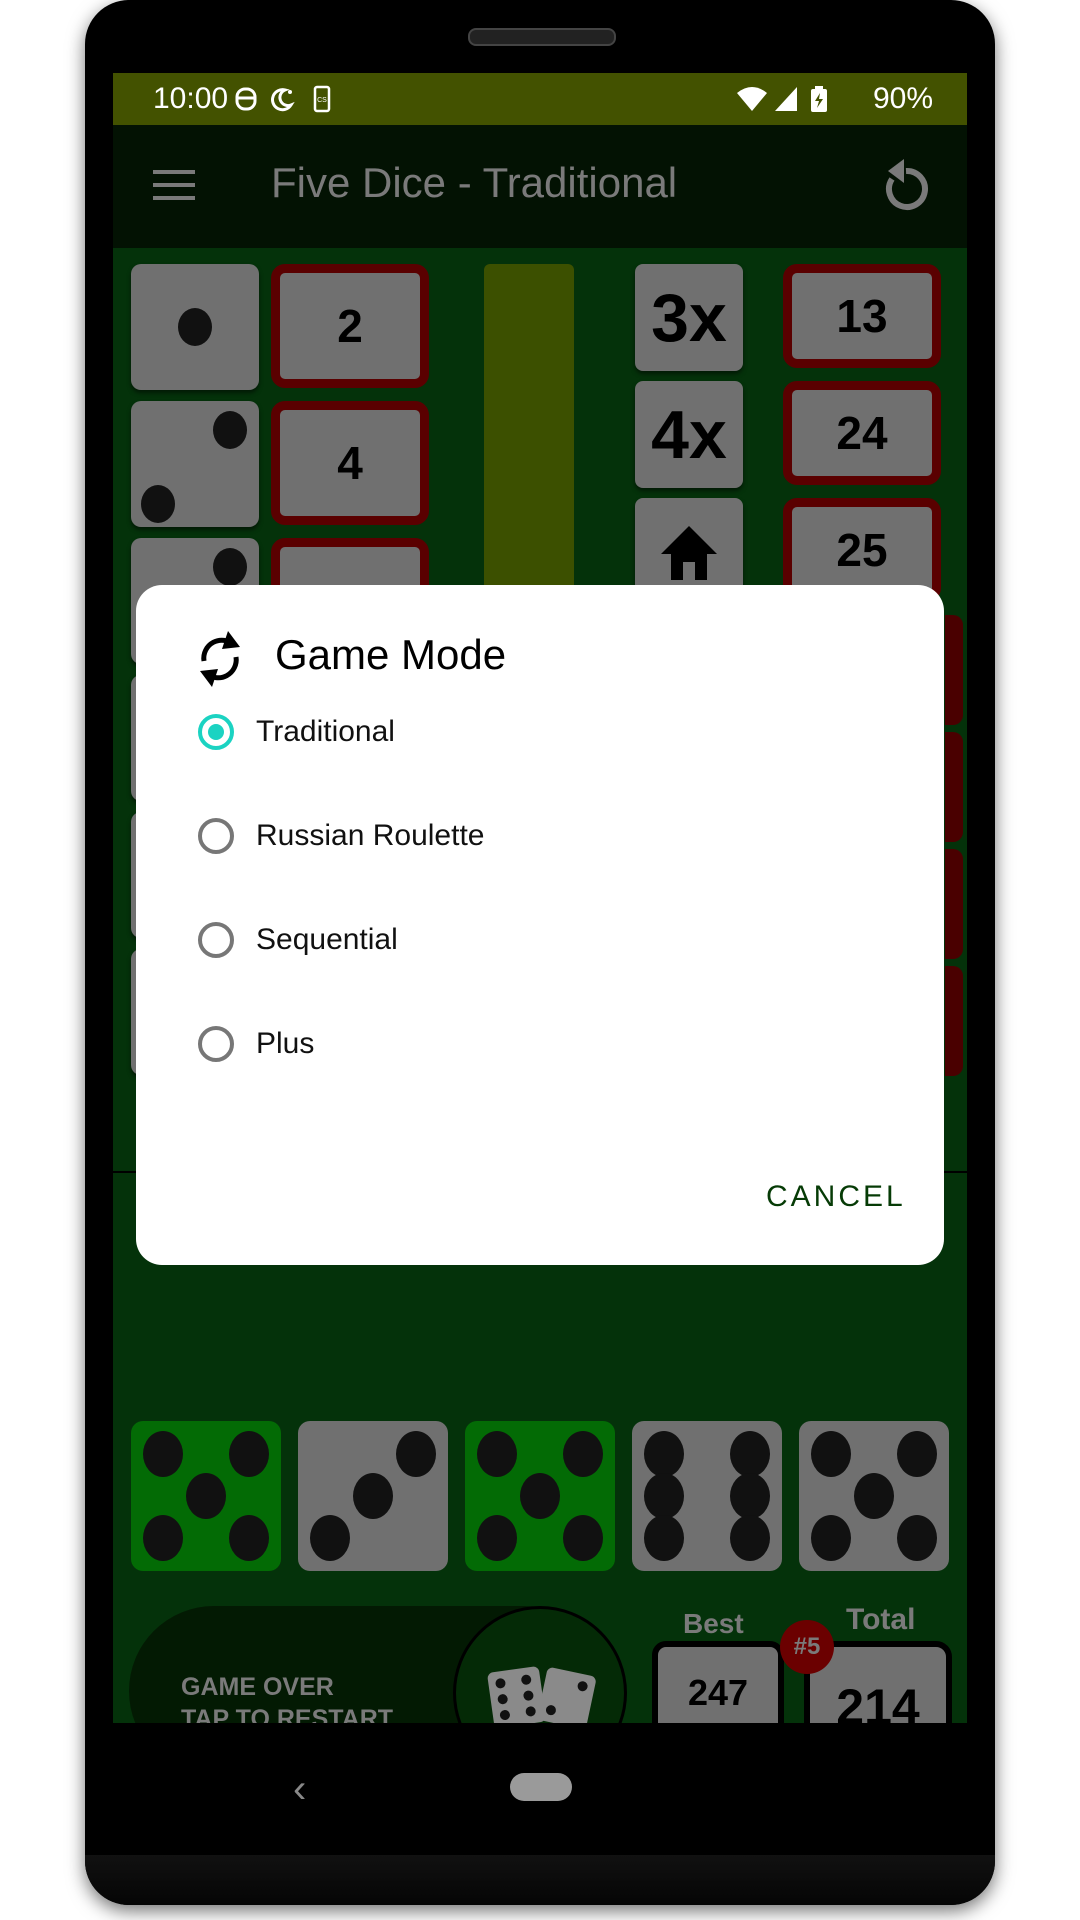 This screenshot has width=1080, height=1920. What do you see at coordinates (498, 737) in the screenshot?
I see `option-traditional: Traditional` at bounding box center [498, 737].